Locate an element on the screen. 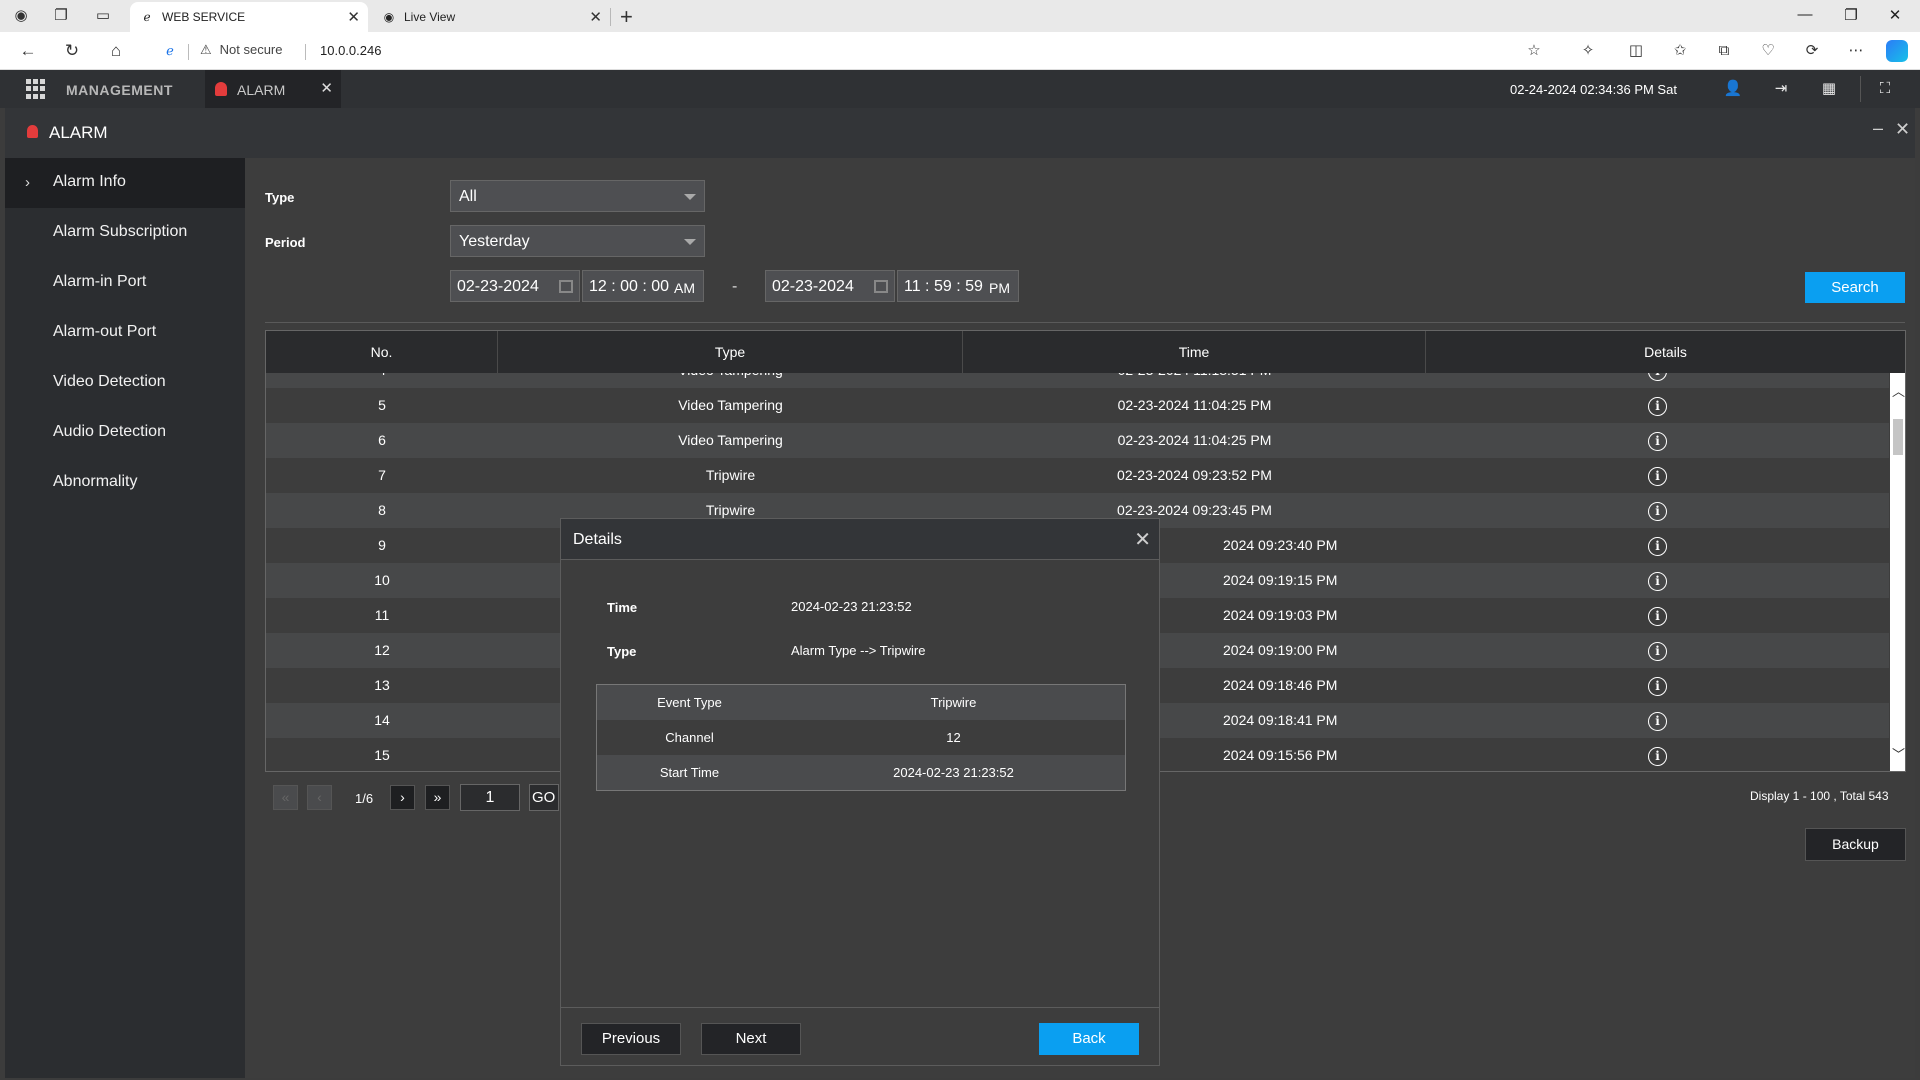  minimize-icon: — is located at coordinates (1805, 14).